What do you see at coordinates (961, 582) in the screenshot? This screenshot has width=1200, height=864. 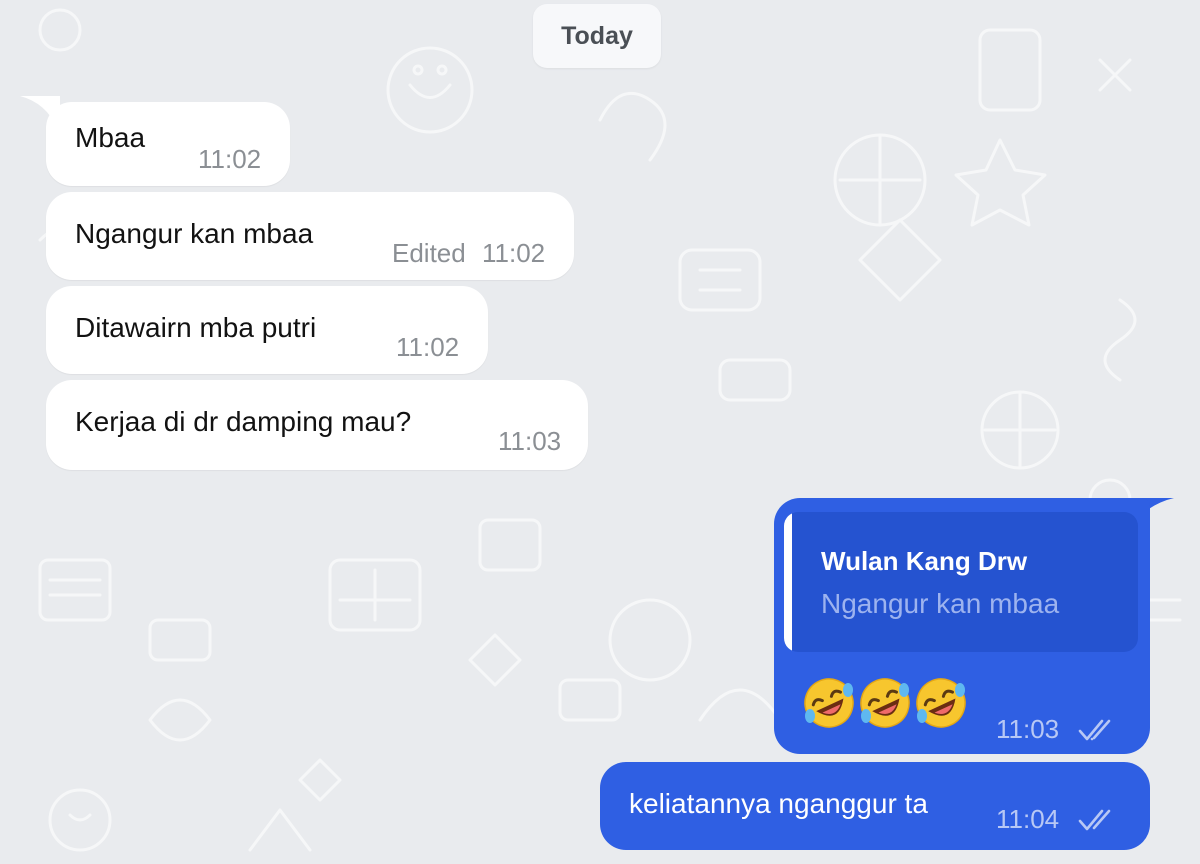 I see `reply-quote: Wulan Kang Drw Ngangur kan mbaa` at bounding box center [961, 582].